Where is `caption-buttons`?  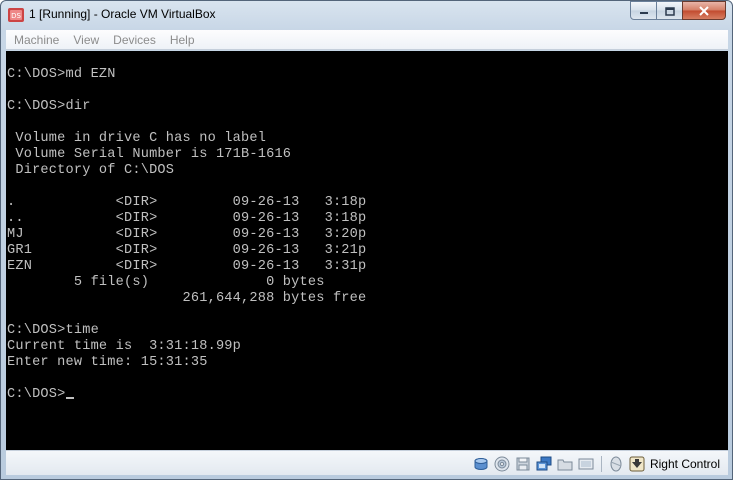 caption-buttons is located at coordinates (678, 10).